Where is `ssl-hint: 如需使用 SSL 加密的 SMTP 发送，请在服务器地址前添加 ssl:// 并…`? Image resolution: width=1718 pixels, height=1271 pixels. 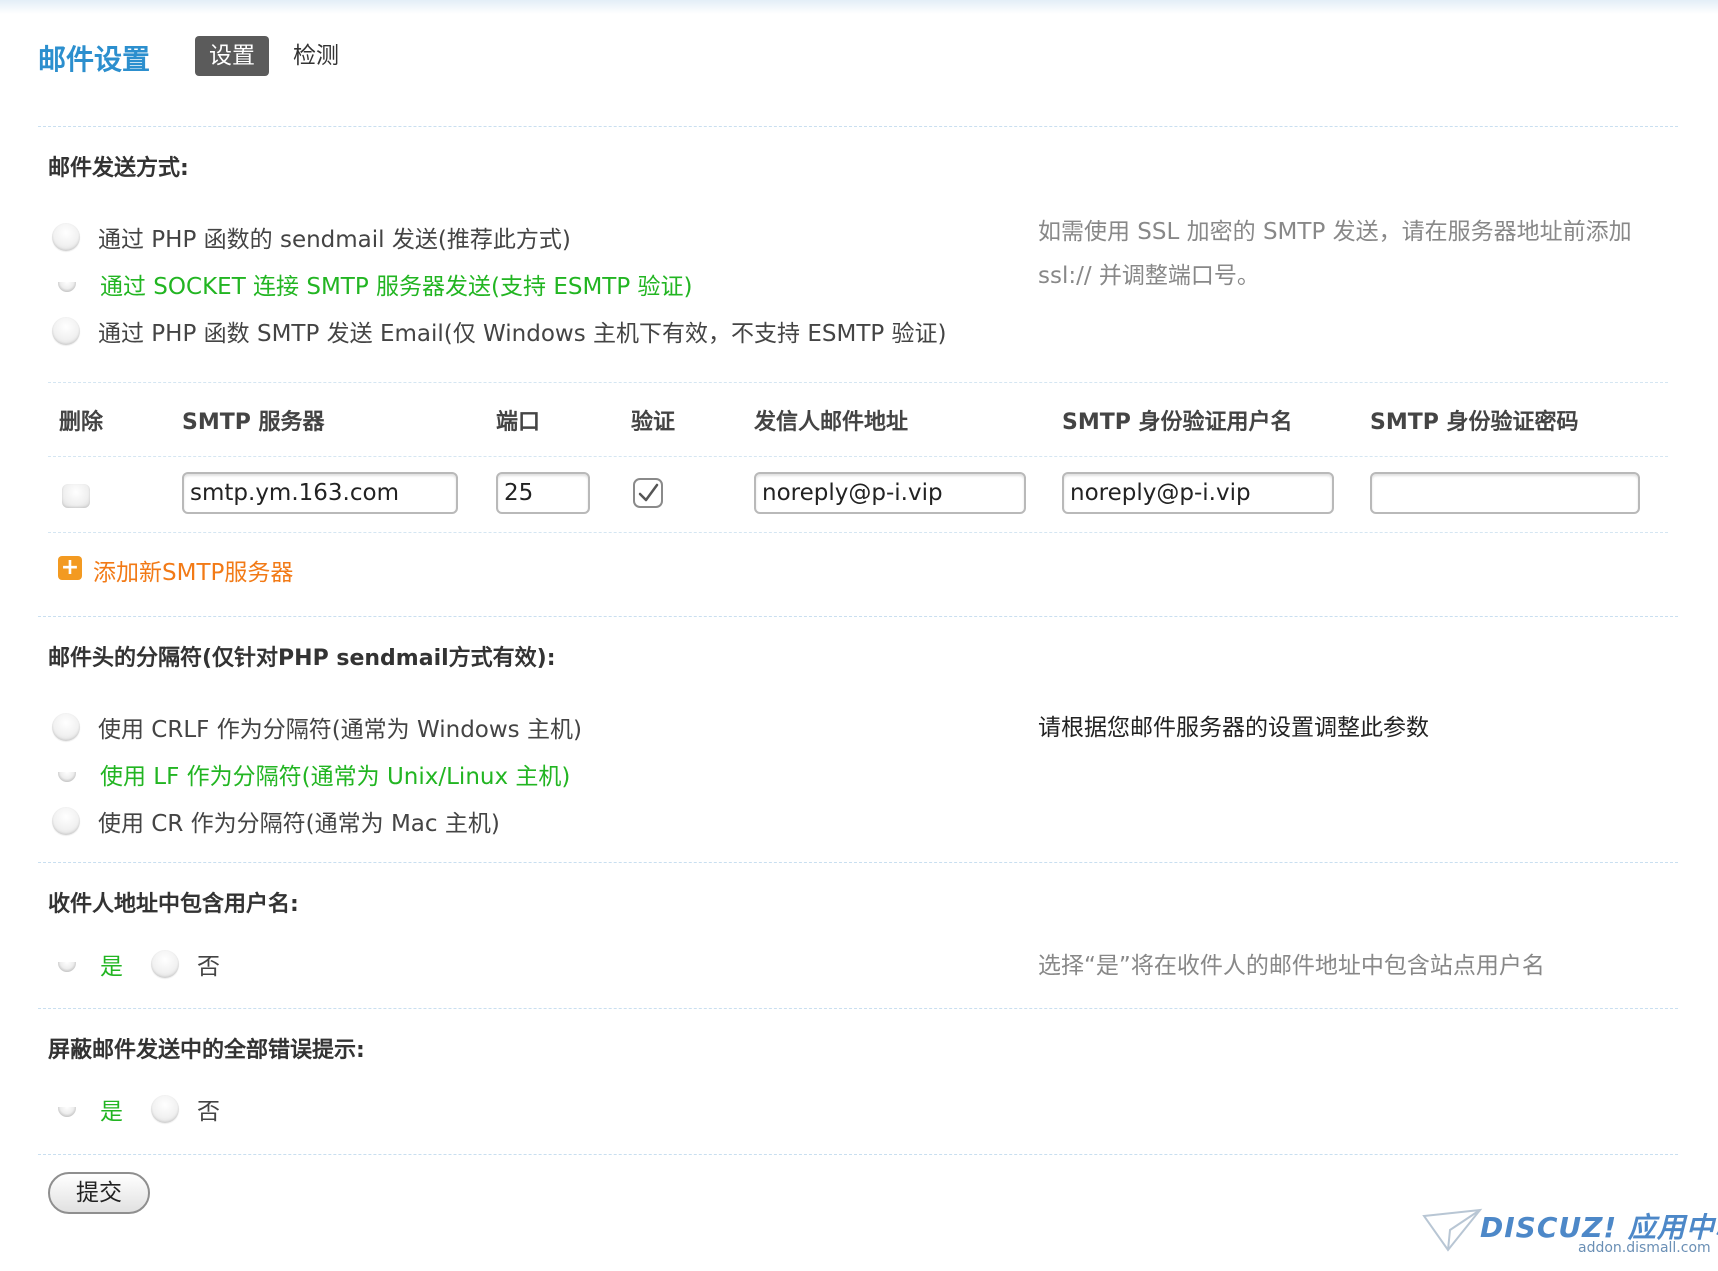 ssl-hint: 如需使用 SSL 加密的 SMTP 发送，请在服务器地址前添加 ssl:// 并… is located at coordinates (1335, 254).